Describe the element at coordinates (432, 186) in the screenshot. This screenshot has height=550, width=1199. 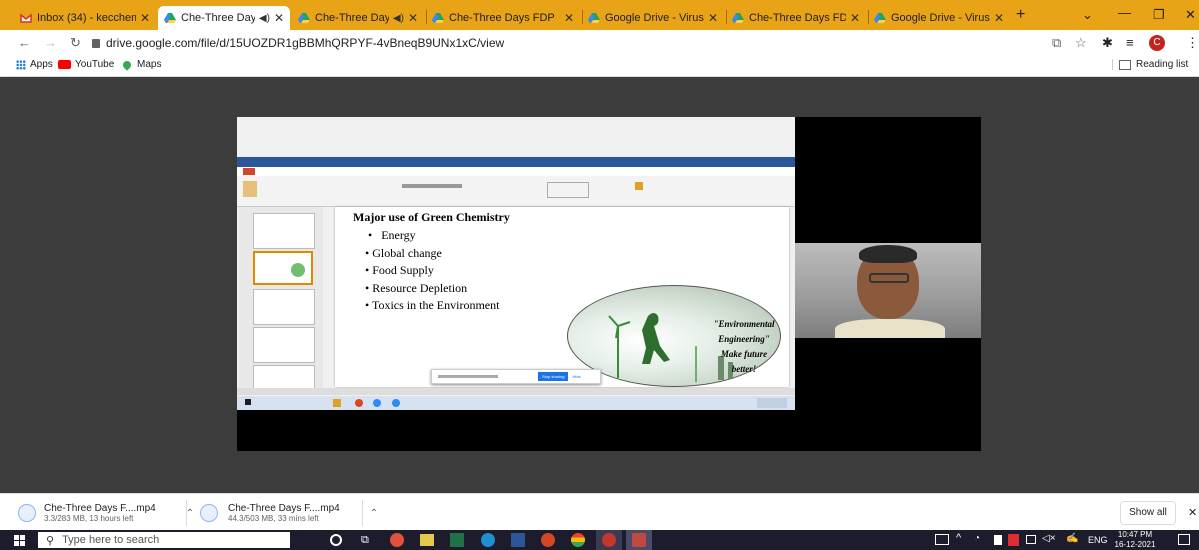
I see `font-controls` at that location.